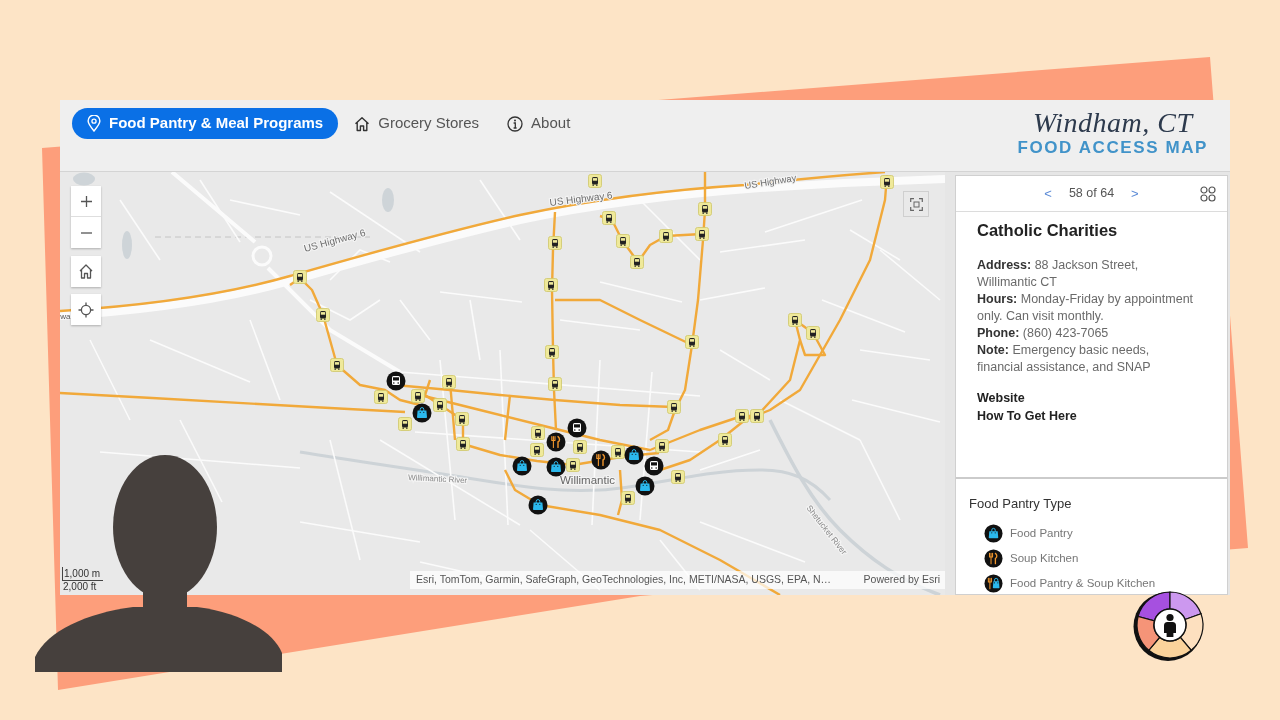 Image resolution: width=1280 pixels, height=720 pixels. Describe the element at coordinates (83, 574) in the screenshot. I see `scale-label: 1,000 m` at that location.